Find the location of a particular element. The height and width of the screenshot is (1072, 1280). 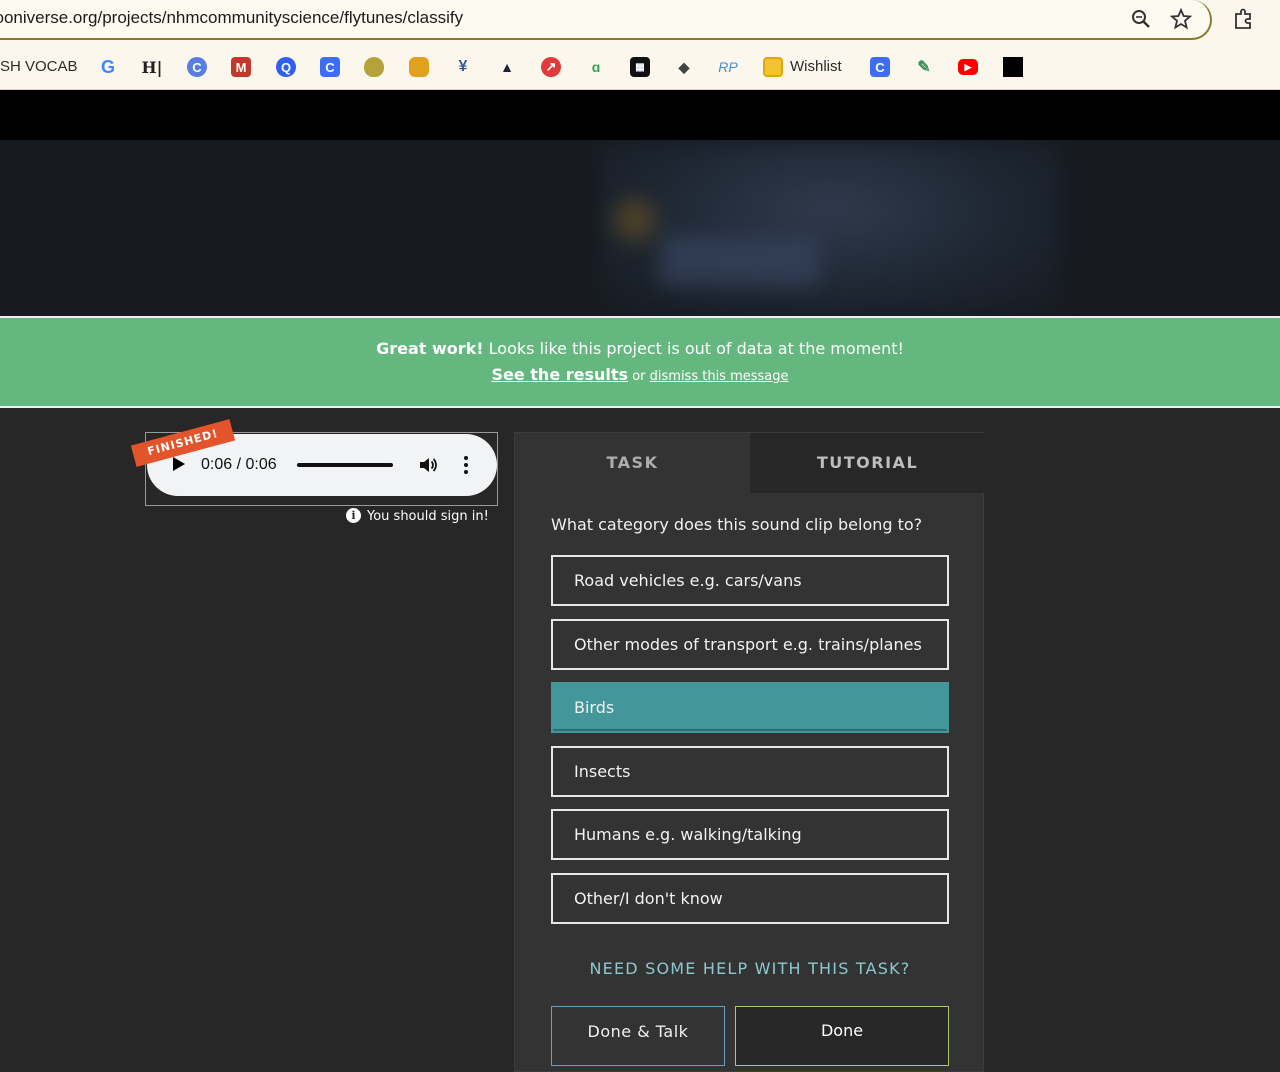

graduation-cap-icon: ▲ is located at coordinates (507, 67).